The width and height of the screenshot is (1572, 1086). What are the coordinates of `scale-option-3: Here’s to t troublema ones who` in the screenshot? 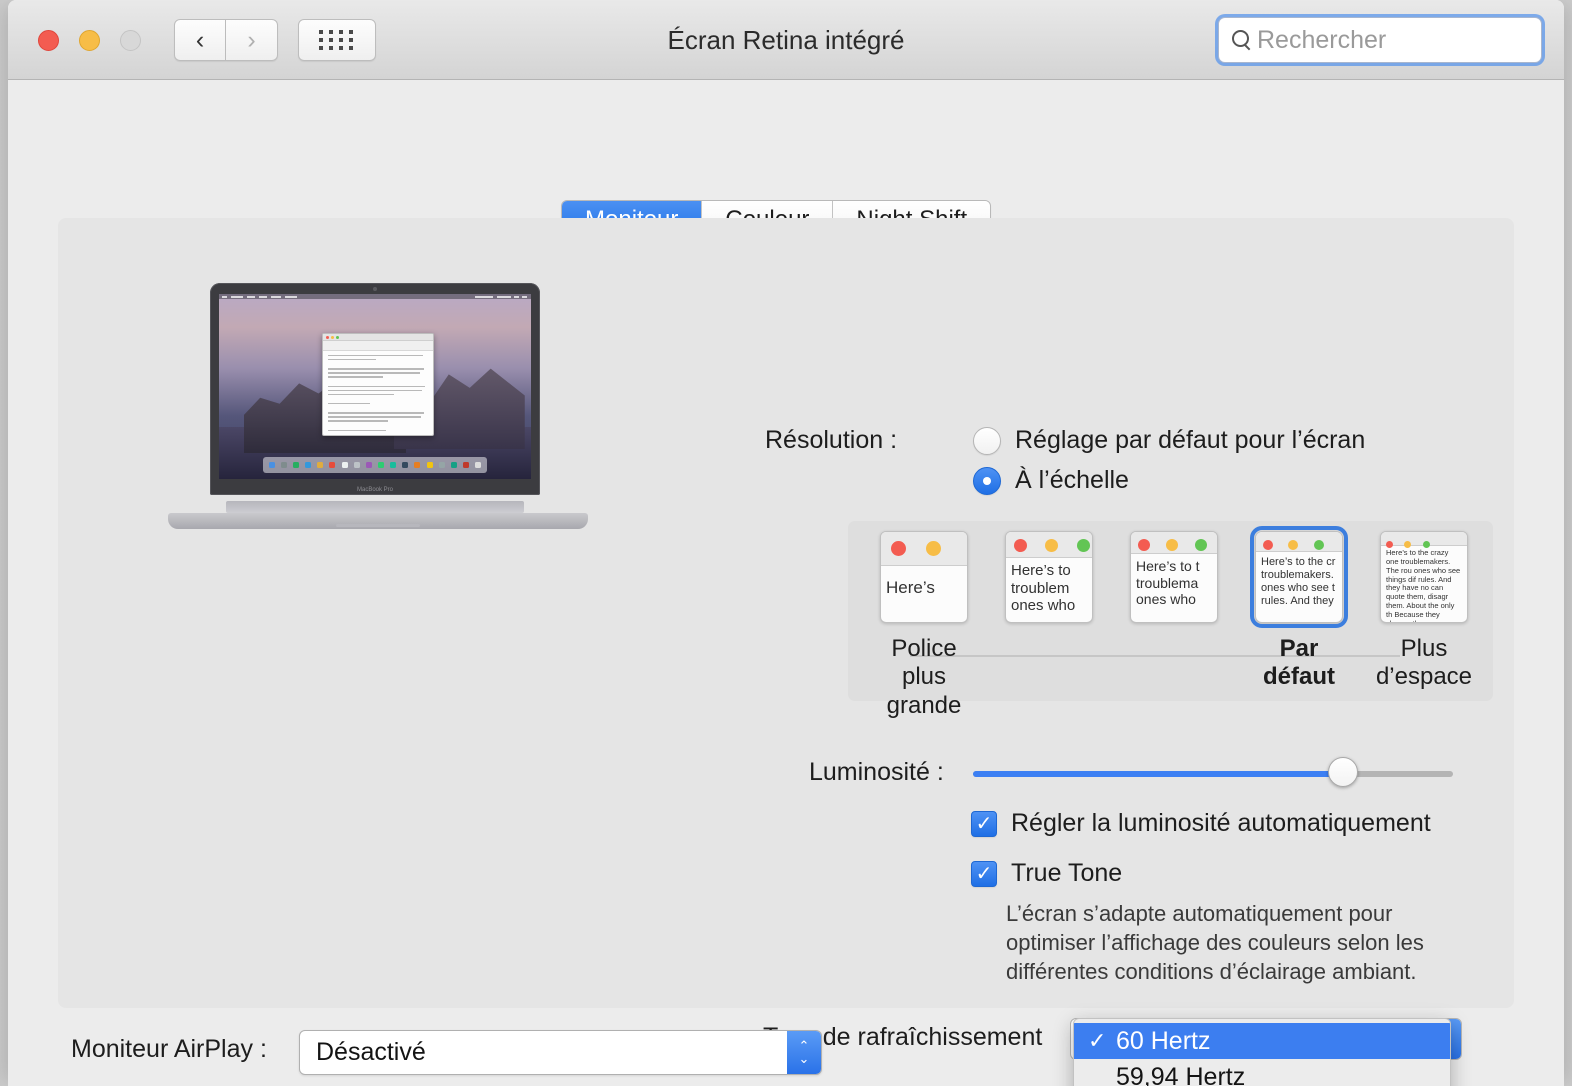 It's located at (1174, 583).